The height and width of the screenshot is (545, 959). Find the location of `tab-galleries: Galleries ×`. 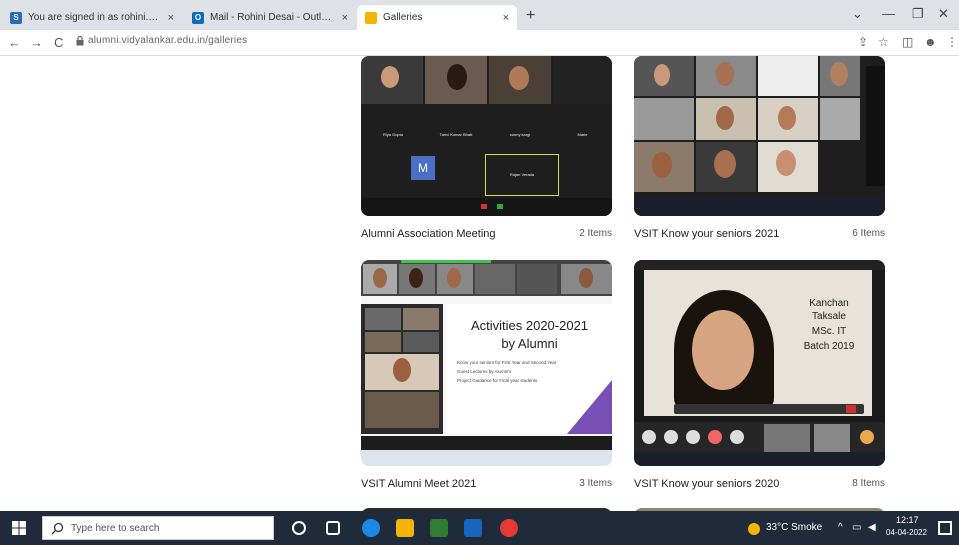

tab-galleries: Galleries × is located at coordinates (437, 17).